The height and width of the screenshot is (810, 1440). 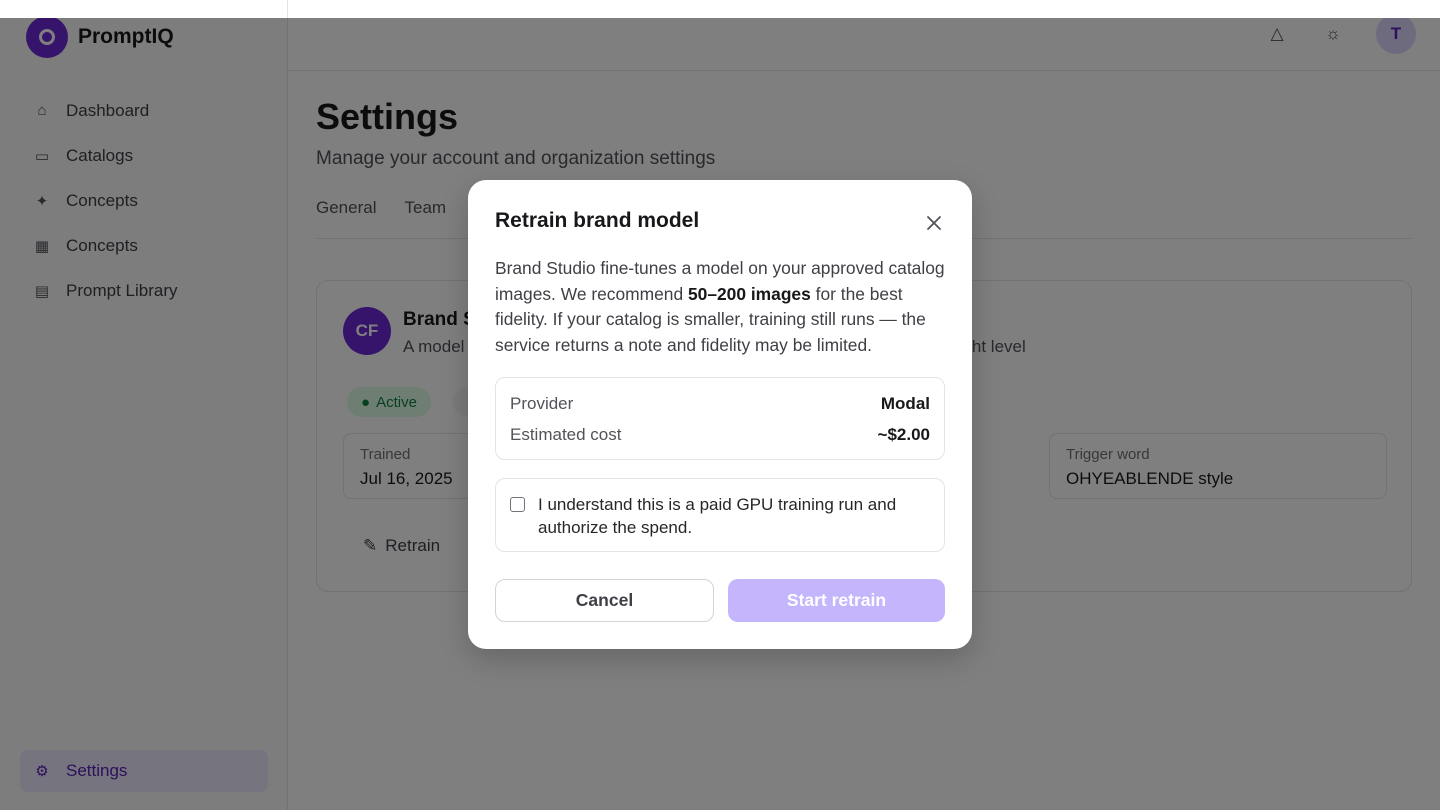 I want to click on provider-row: Provider Modal, so click(x=720, y=403).